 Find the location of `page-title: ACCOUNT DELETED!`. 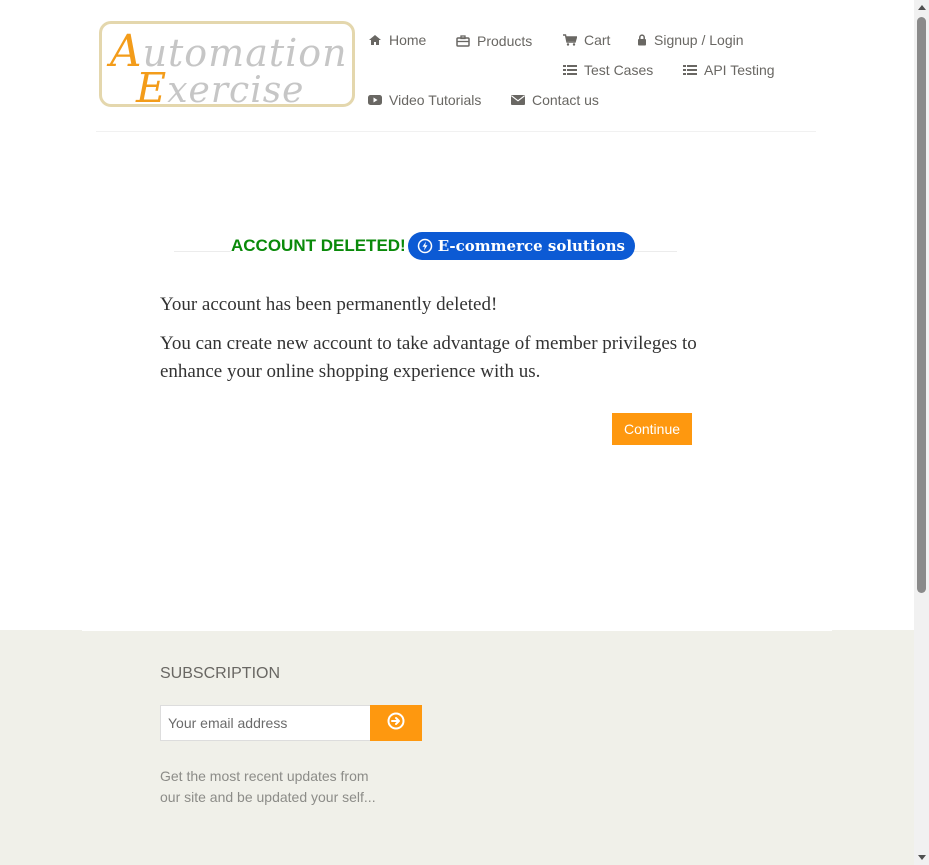

page-title: ACCOUNT DELETED! is located at coordinates (319, 246).